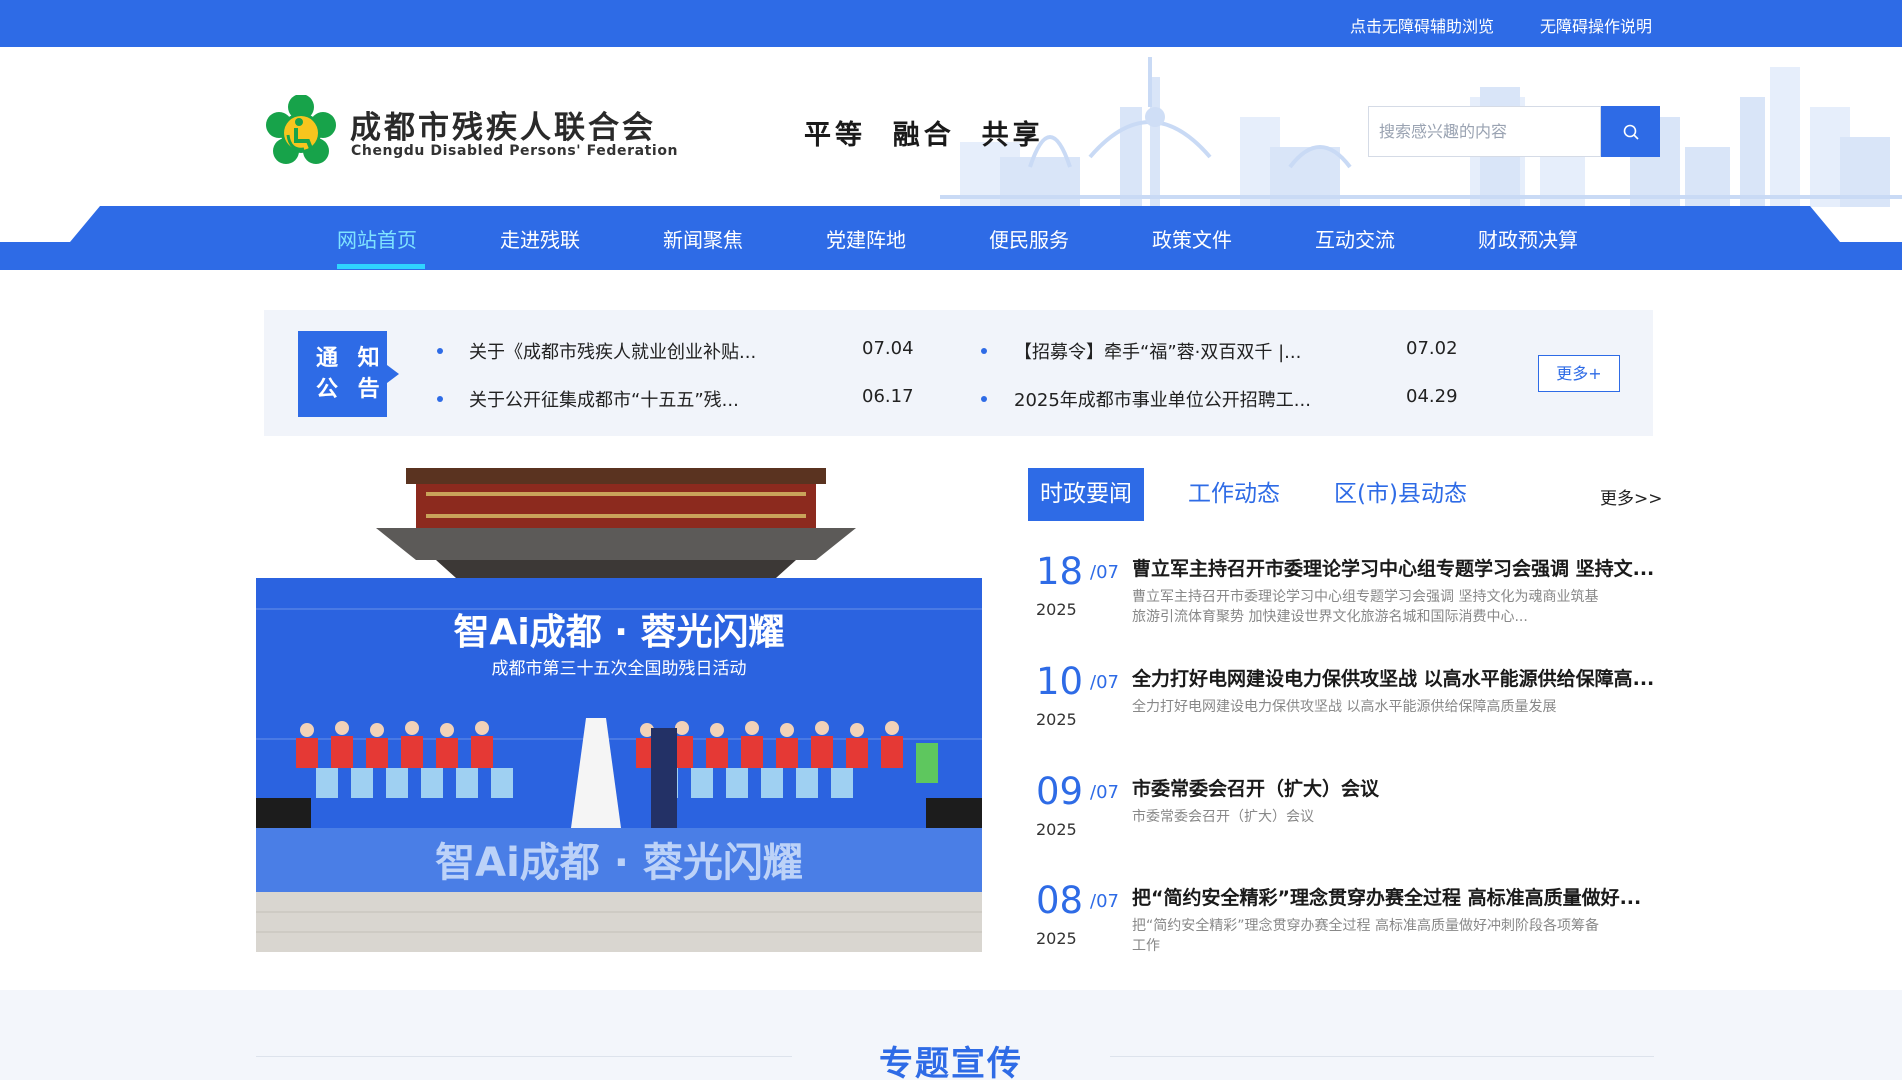 This screenshot has height=1080, width=1902. Describe the element at coordinates (951, 238) in the screenshot. I see `main-nav: 网站首页 走进残联 新闻聚焦 党建阵地 便民服务 政策文件 互动交流 财政预决算` at that location.